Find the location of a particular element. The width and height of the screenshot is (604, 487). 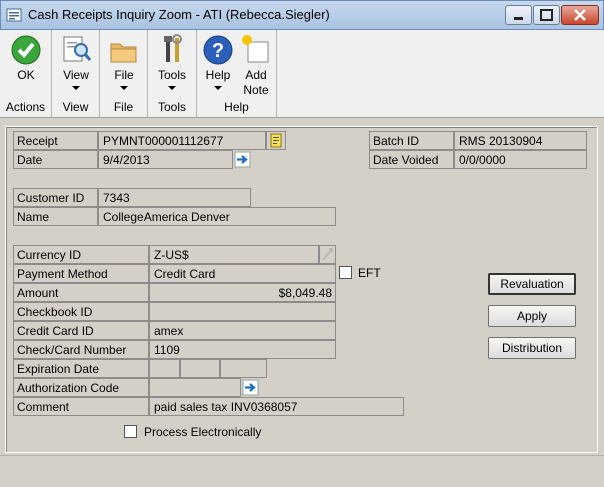

group-label-file: File is located at coordinates (123, 107).